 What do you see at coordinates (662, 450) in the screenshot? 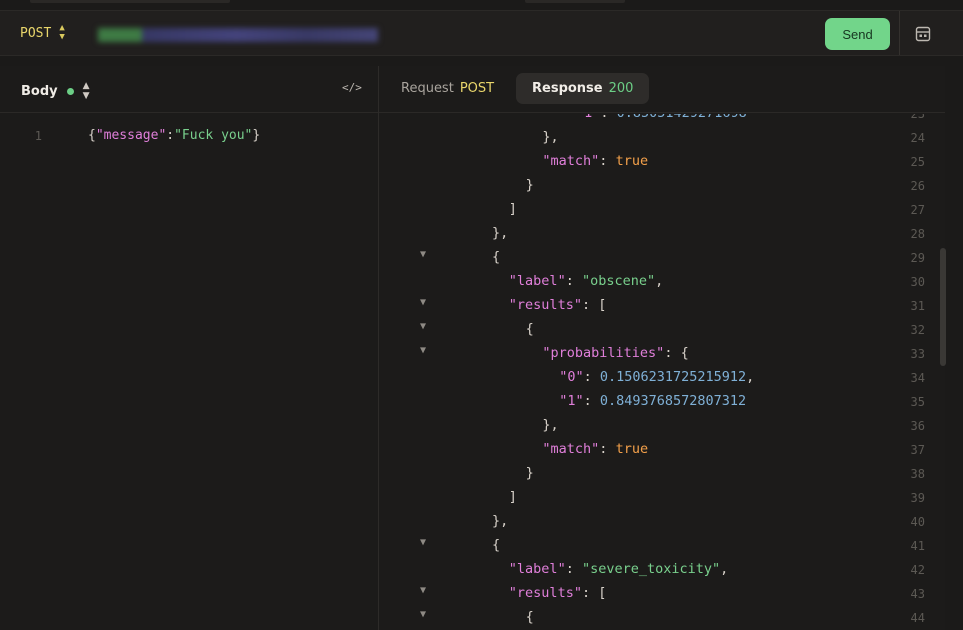
I see `json-line: "match": true 37` at bounding box center [662, 450].